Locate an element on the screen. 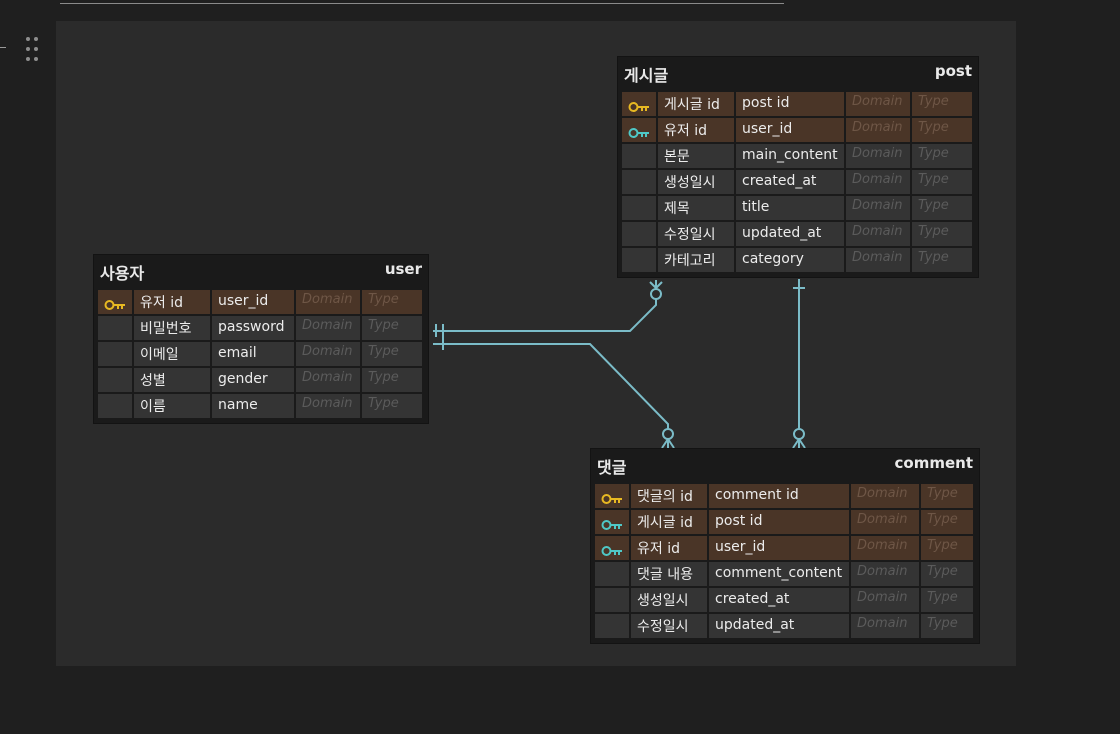 The image size is (1120, 734). key-cell is located at coordinates (612, 548).